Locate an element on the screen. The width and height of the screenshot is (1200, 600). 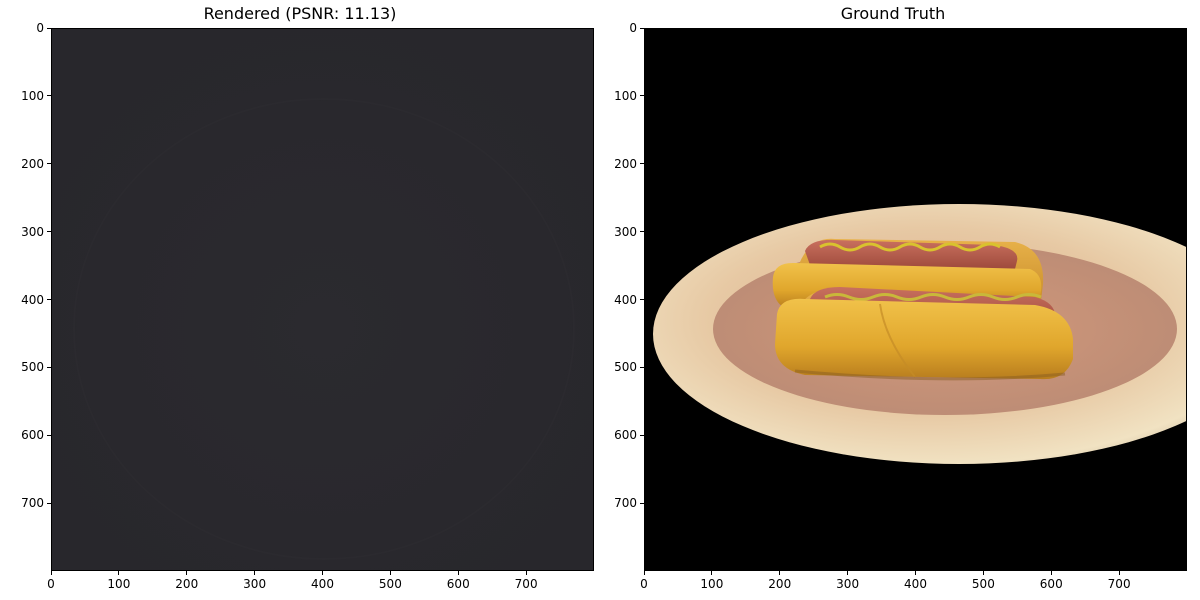
truth-y-tick-label: 300 is located at coordinates (625, 231).